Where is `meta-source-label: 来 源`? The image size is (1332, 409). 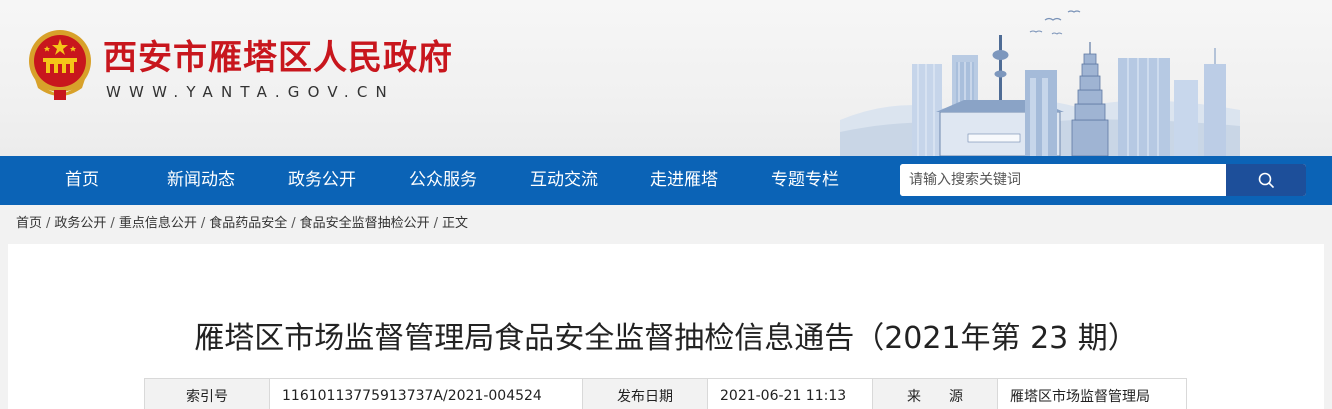
meta-source-label: 来 源 is located at coordinates (935, 393).